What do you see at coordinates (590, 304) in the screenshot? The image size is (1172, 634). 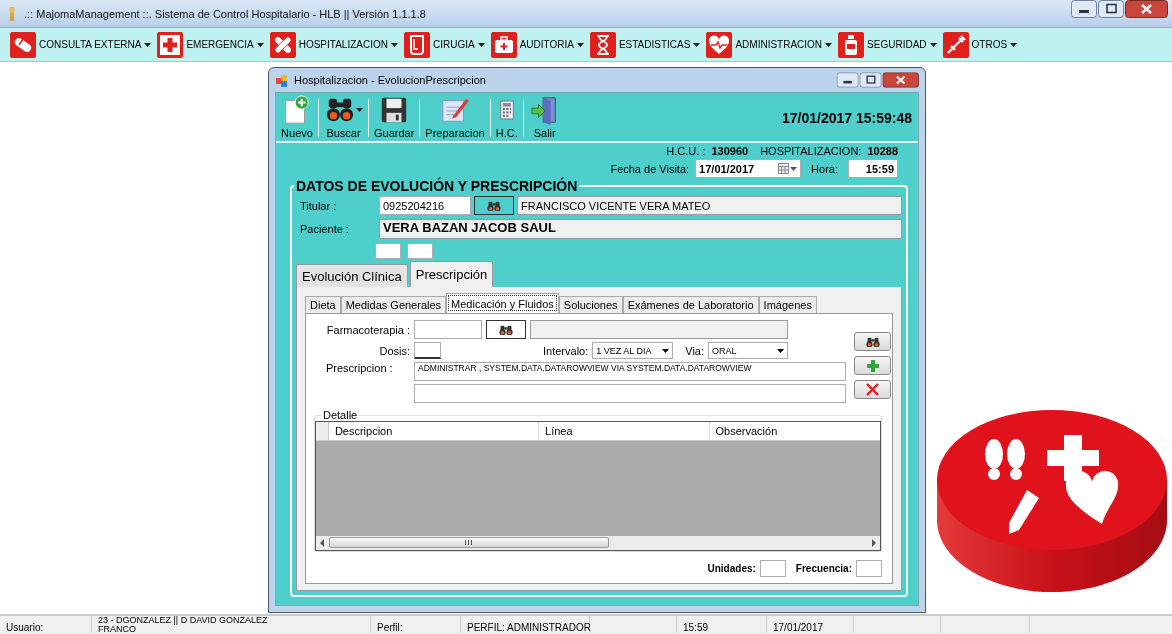 I see `tab: Soluciones` at bounding box center [590, 304].